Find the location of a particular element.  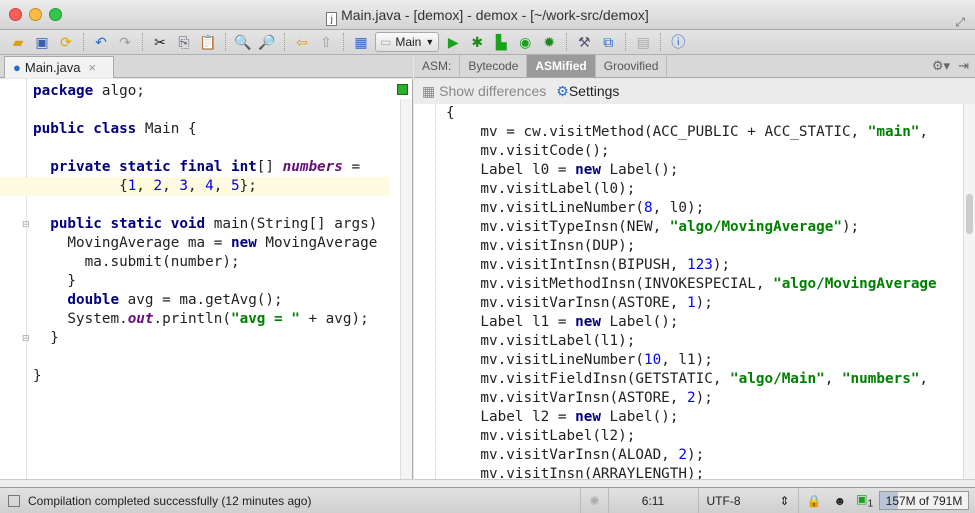

coverage-icon: ▙ is located at coordinates (501, 42).